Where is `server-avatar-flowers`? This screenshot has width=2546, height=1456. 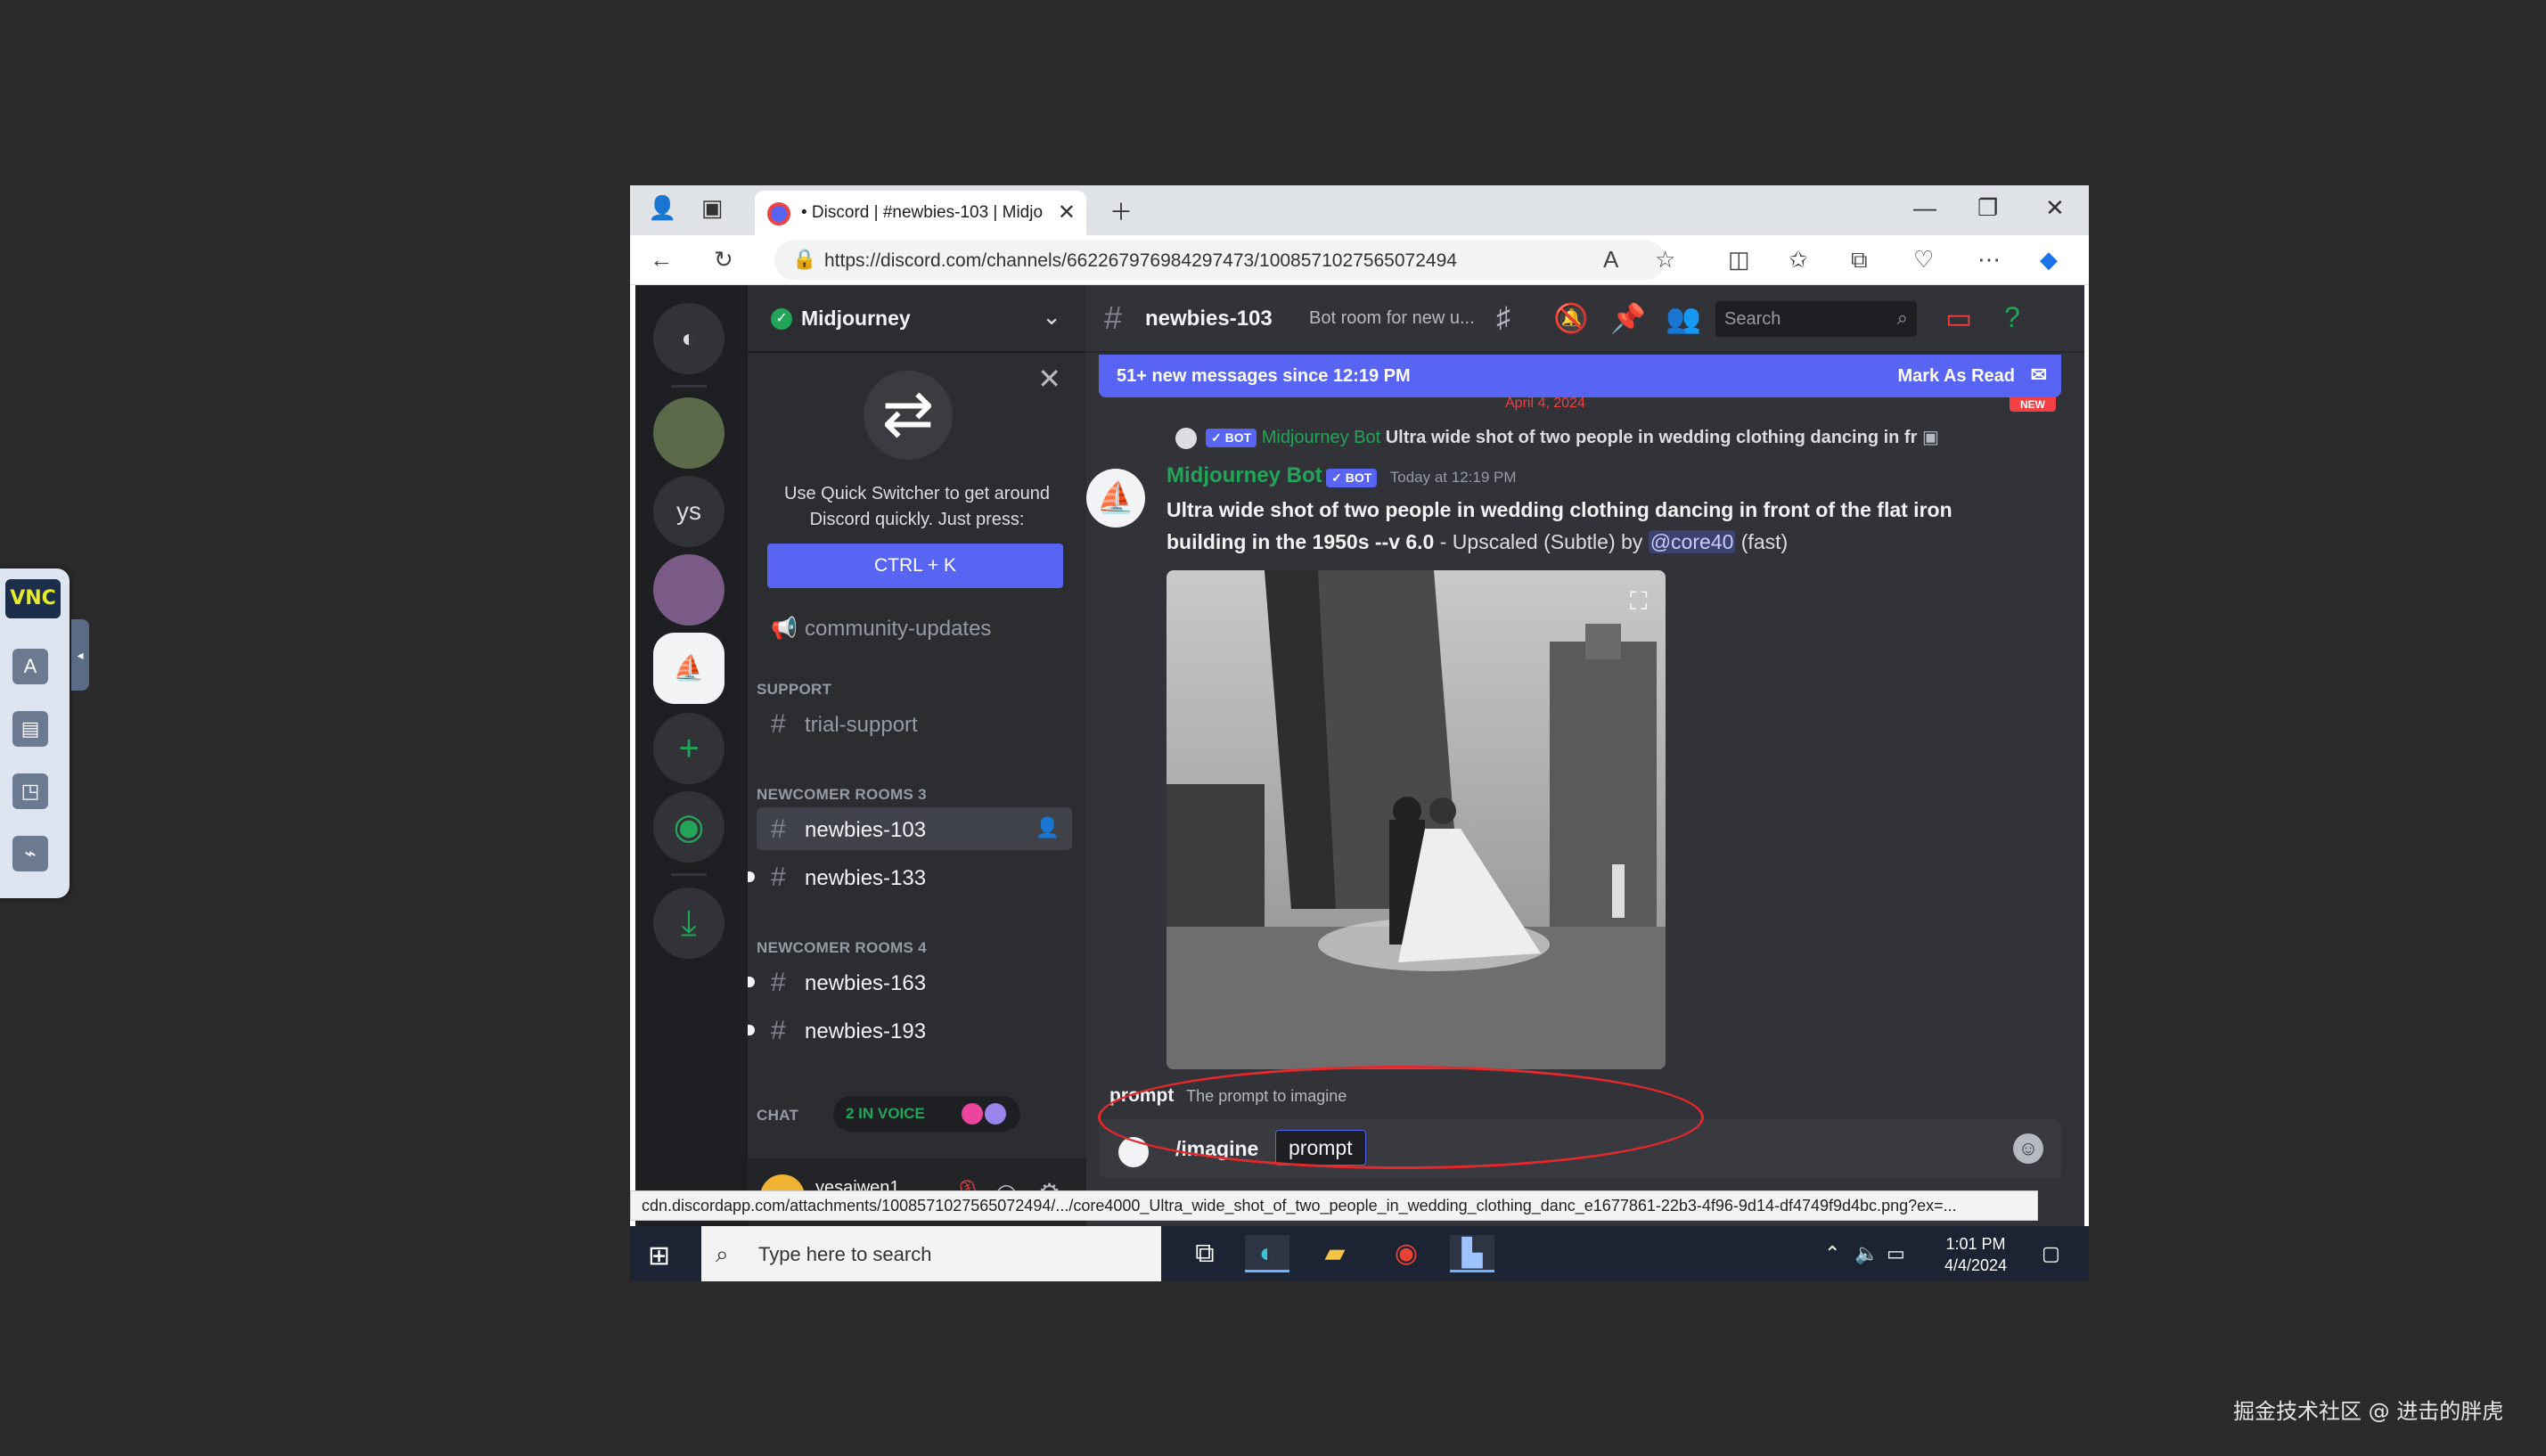 server-avatar-flowers is located at coordinates (689, 590).